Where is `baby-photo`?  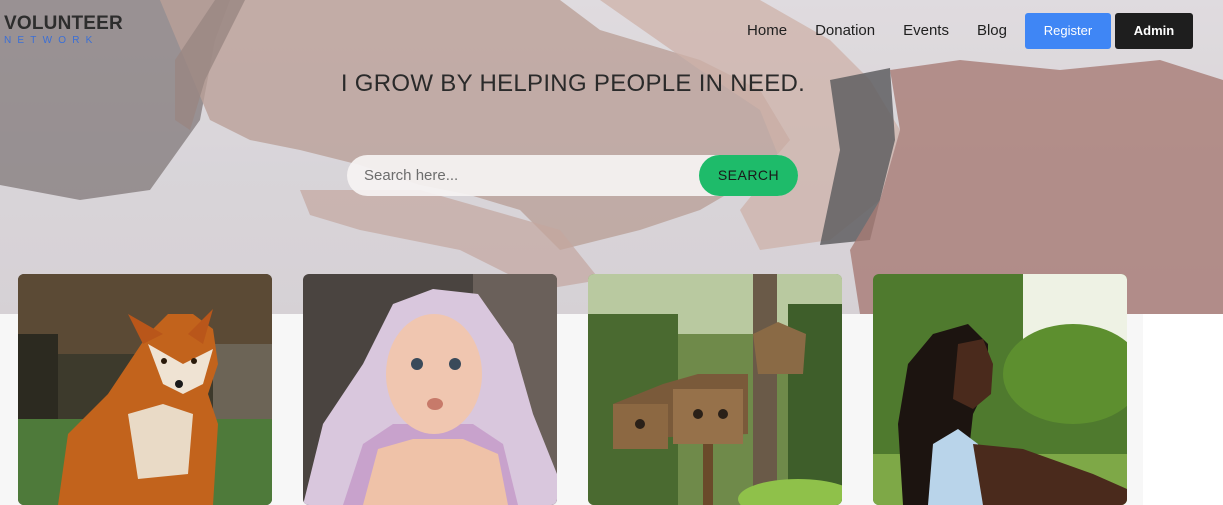 baby-photo is located at coordinates (430, 389).